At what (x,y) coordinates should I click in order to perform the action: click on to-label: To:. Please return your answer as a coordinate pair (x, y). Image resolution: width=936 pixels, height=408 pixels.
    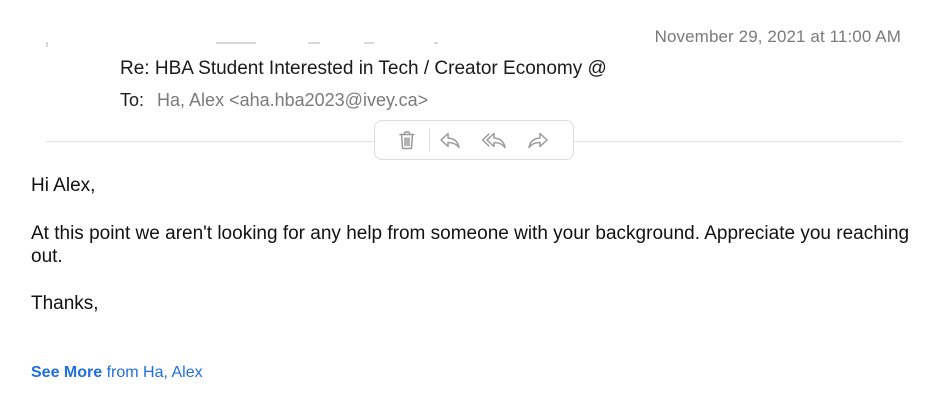
    Looking at the image, I should click on (132, 100).